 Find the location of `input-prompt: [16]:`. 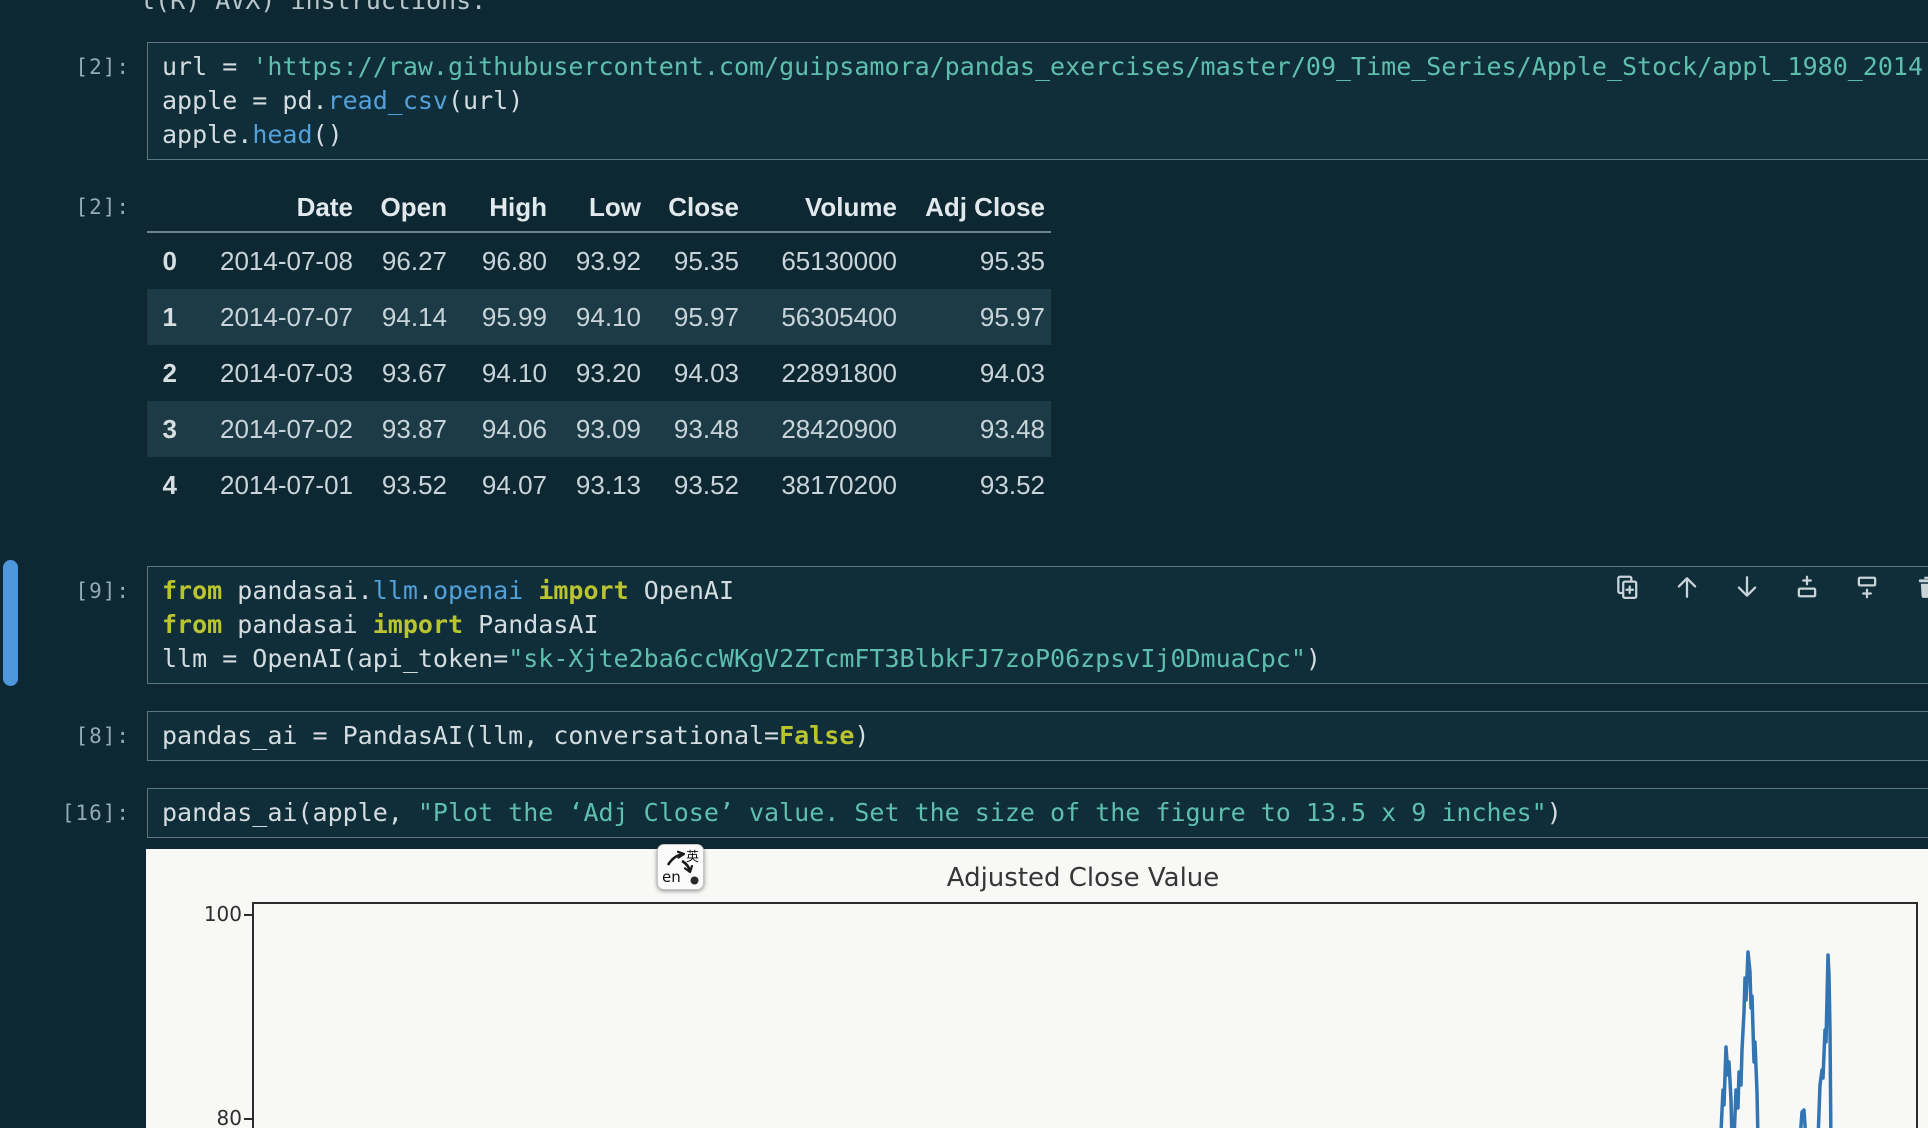

input-prompt: [16]: is located at coordinates (95, 813).